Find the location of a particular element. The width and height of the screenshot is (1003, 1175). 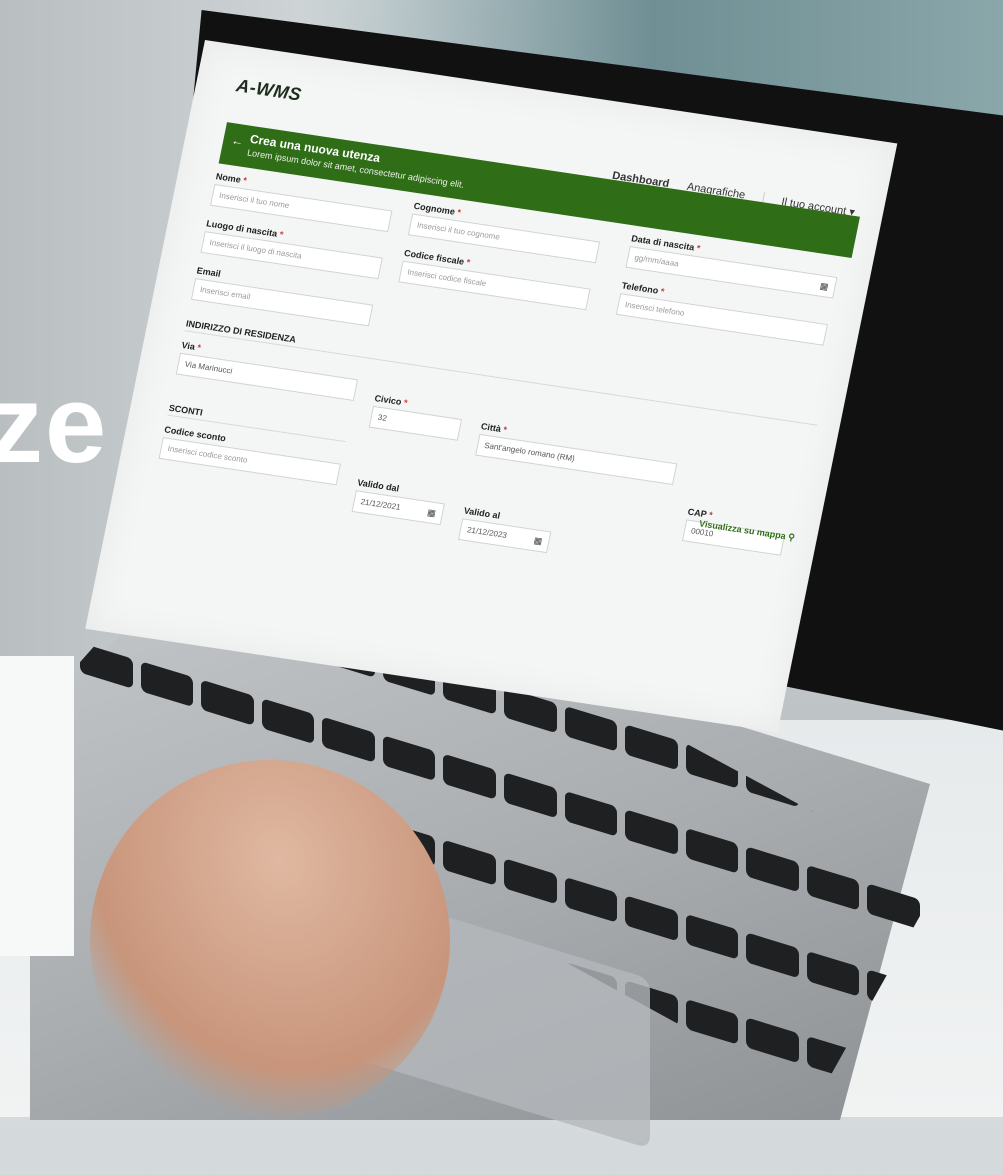

citta-label: Città is located at coordinates (491, 427).